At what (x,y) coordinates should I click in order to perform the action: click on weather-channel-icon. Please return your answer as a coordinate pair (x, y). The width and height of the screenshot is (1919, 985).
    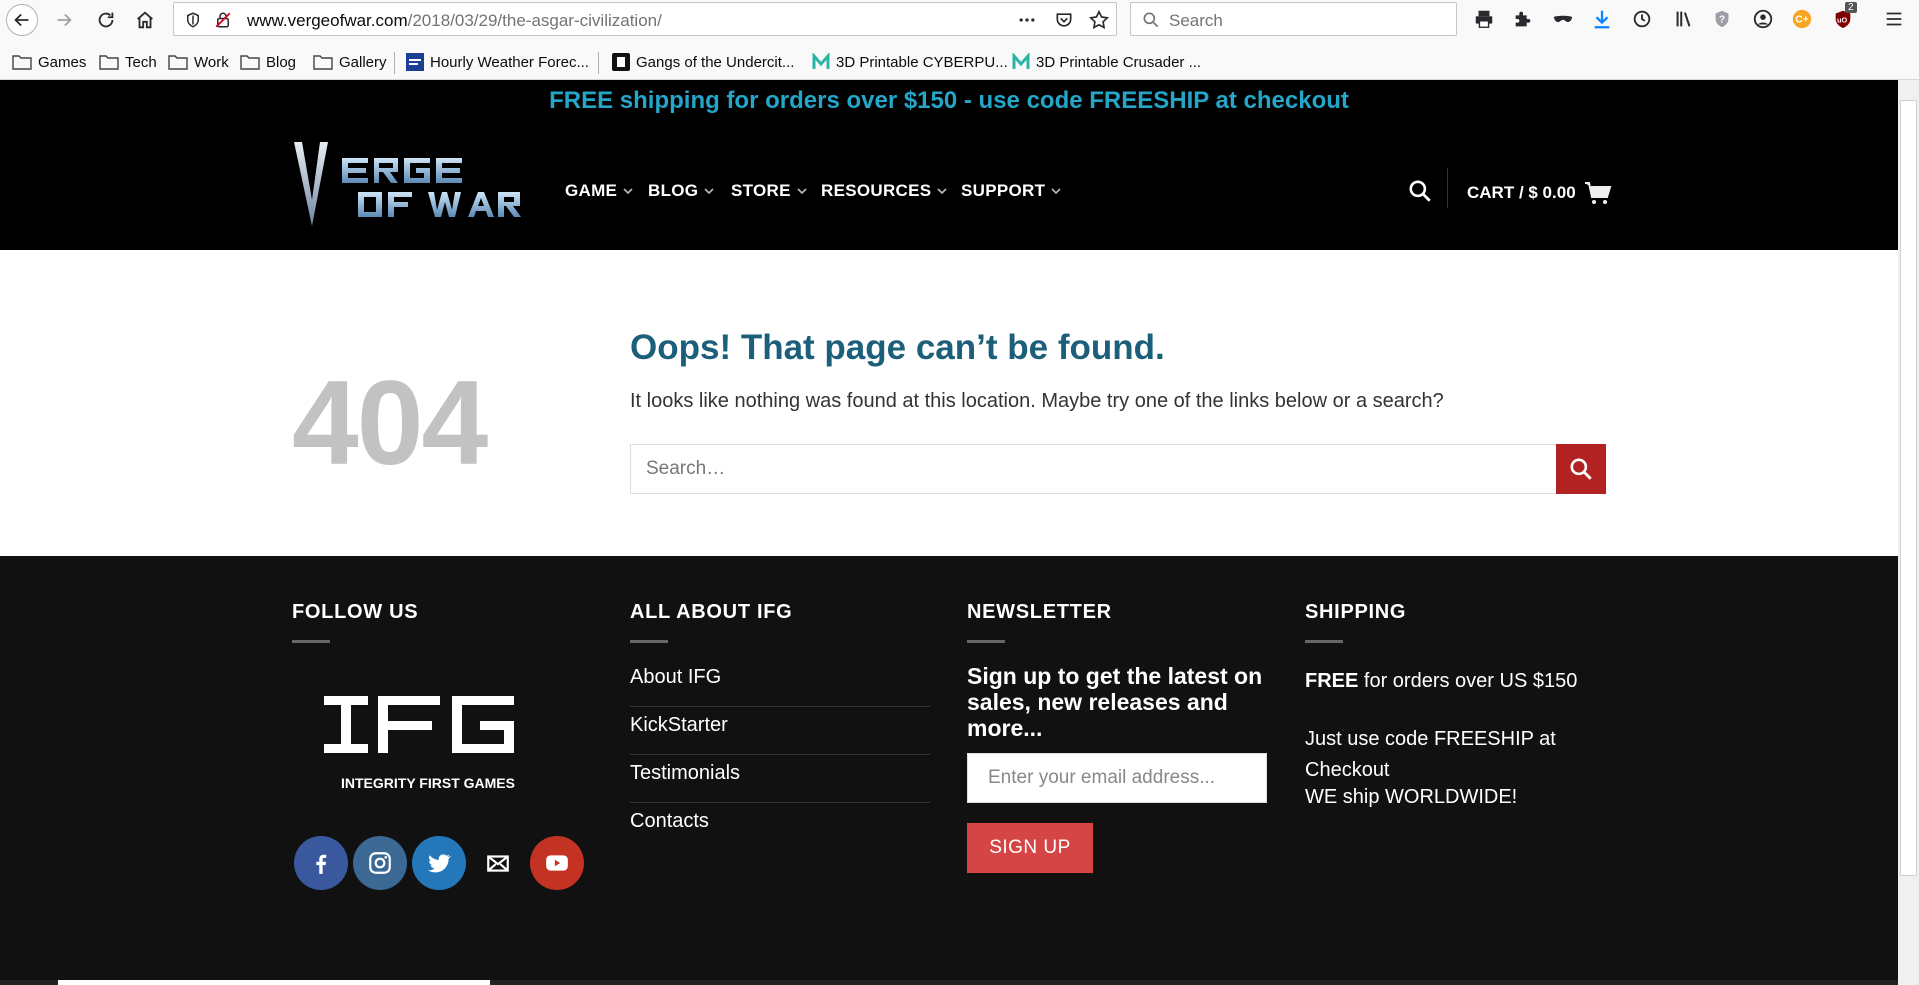
    Looking at the image, I should click on (415, 62).